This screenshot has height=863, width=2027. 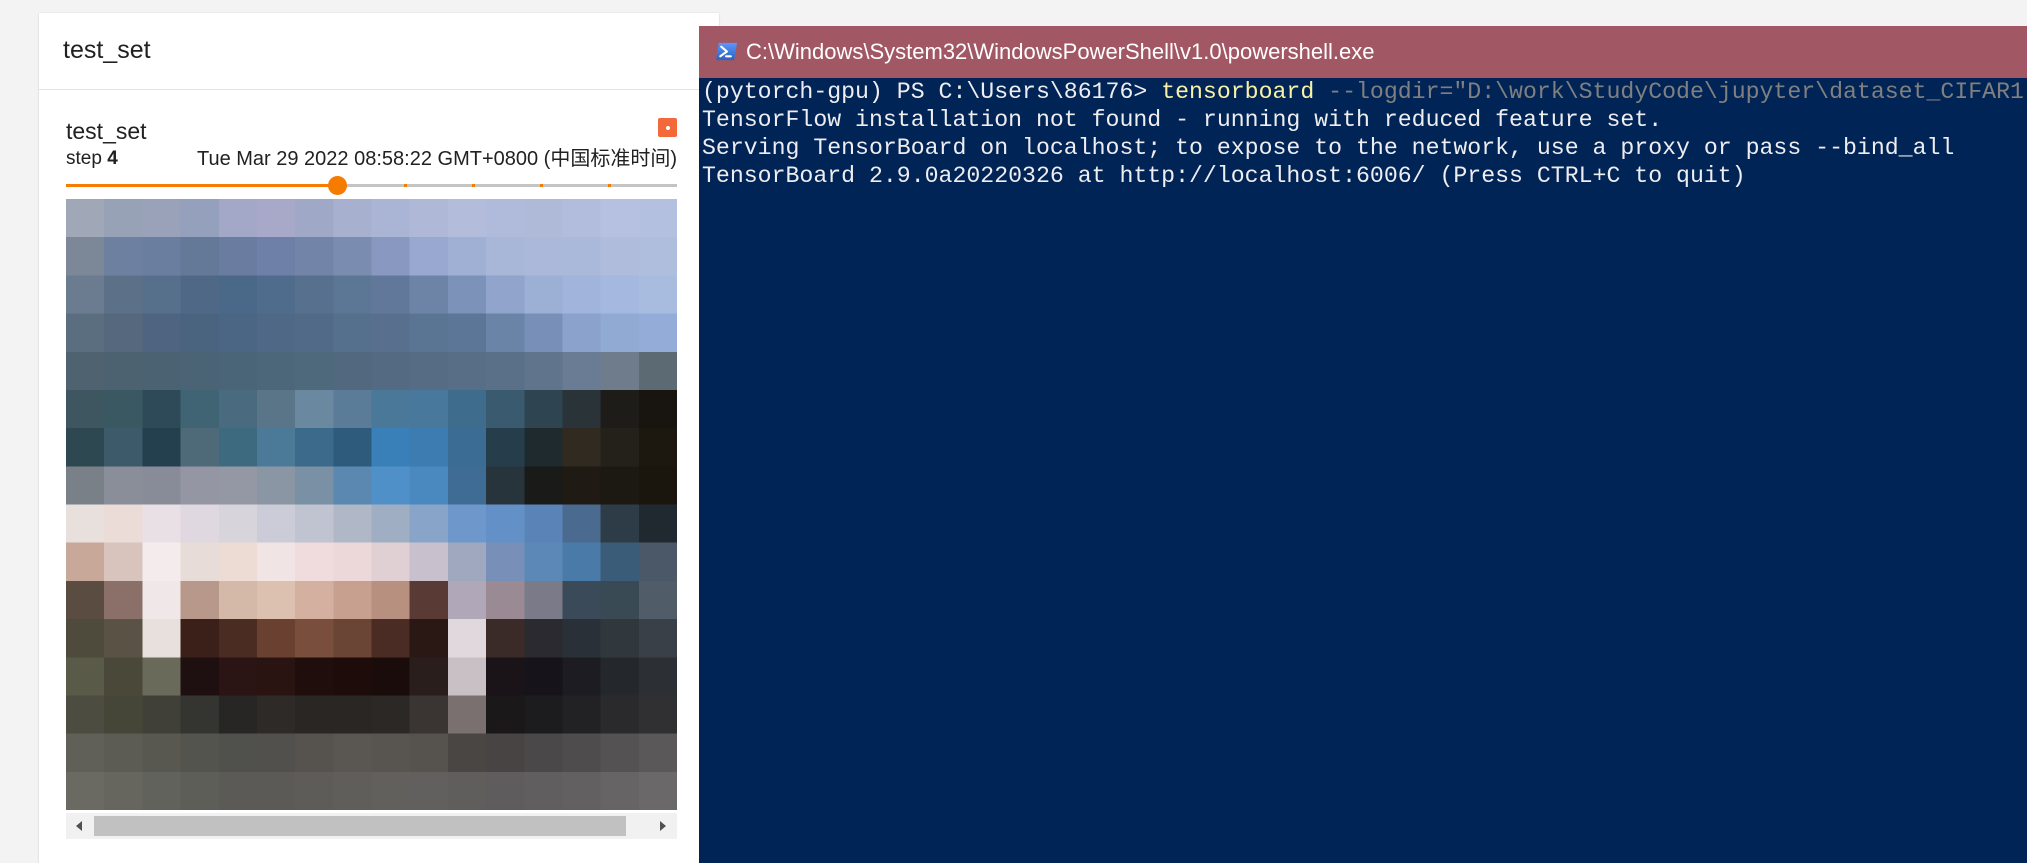 I want to click on scrollbar-thumb, so click(x=360, y=826).